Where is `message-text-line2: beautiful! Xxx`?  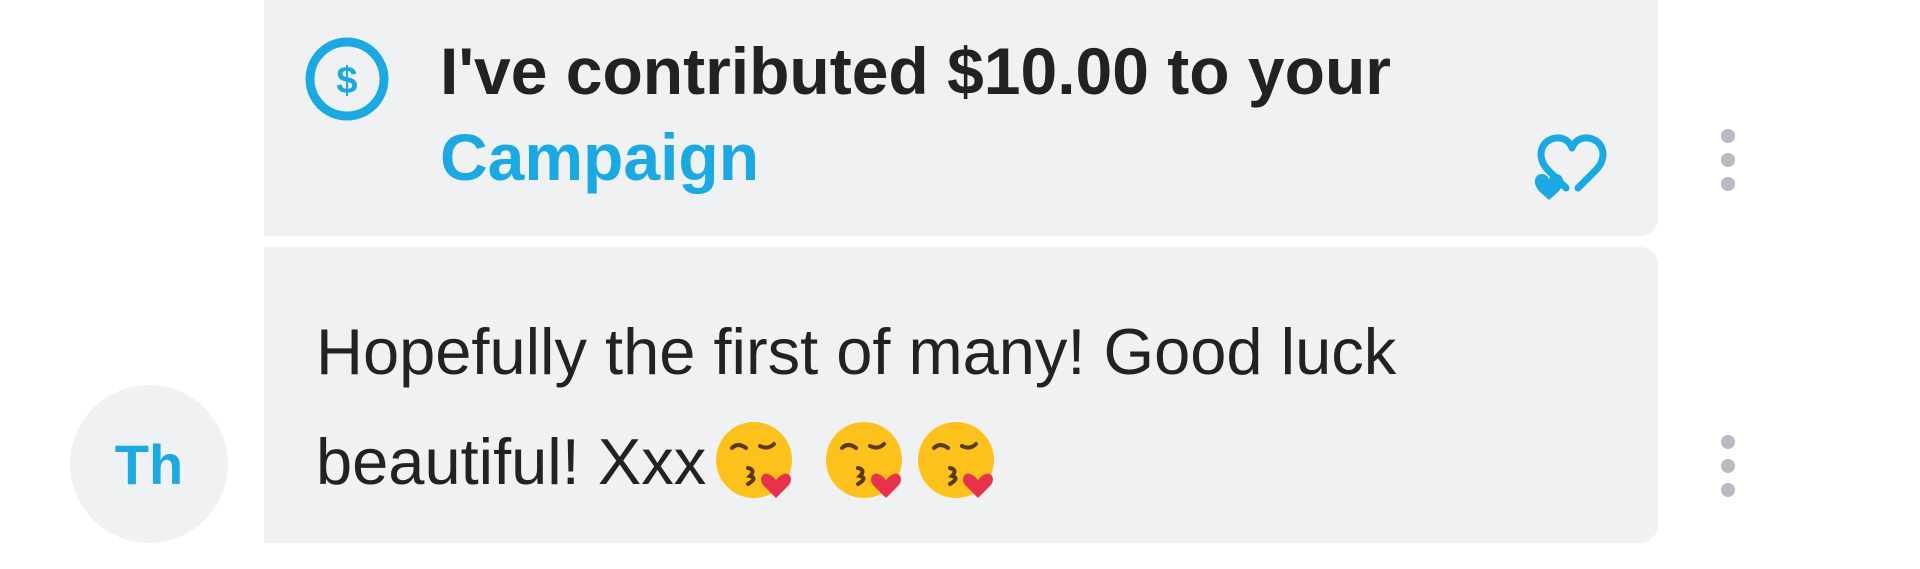
message-text-line2: beautiful! Xxx is located at coordinates (511, 461).